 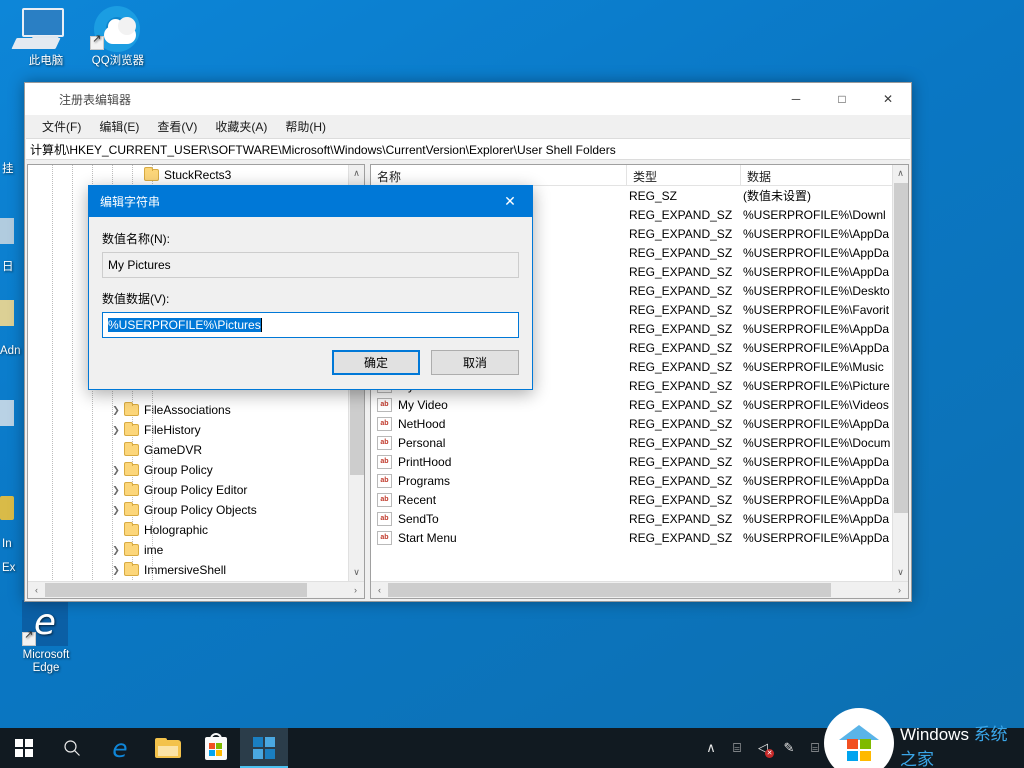 I want to click on tree-horizontal-scrollbar: ‹ ›, so click(x=196, y=589).